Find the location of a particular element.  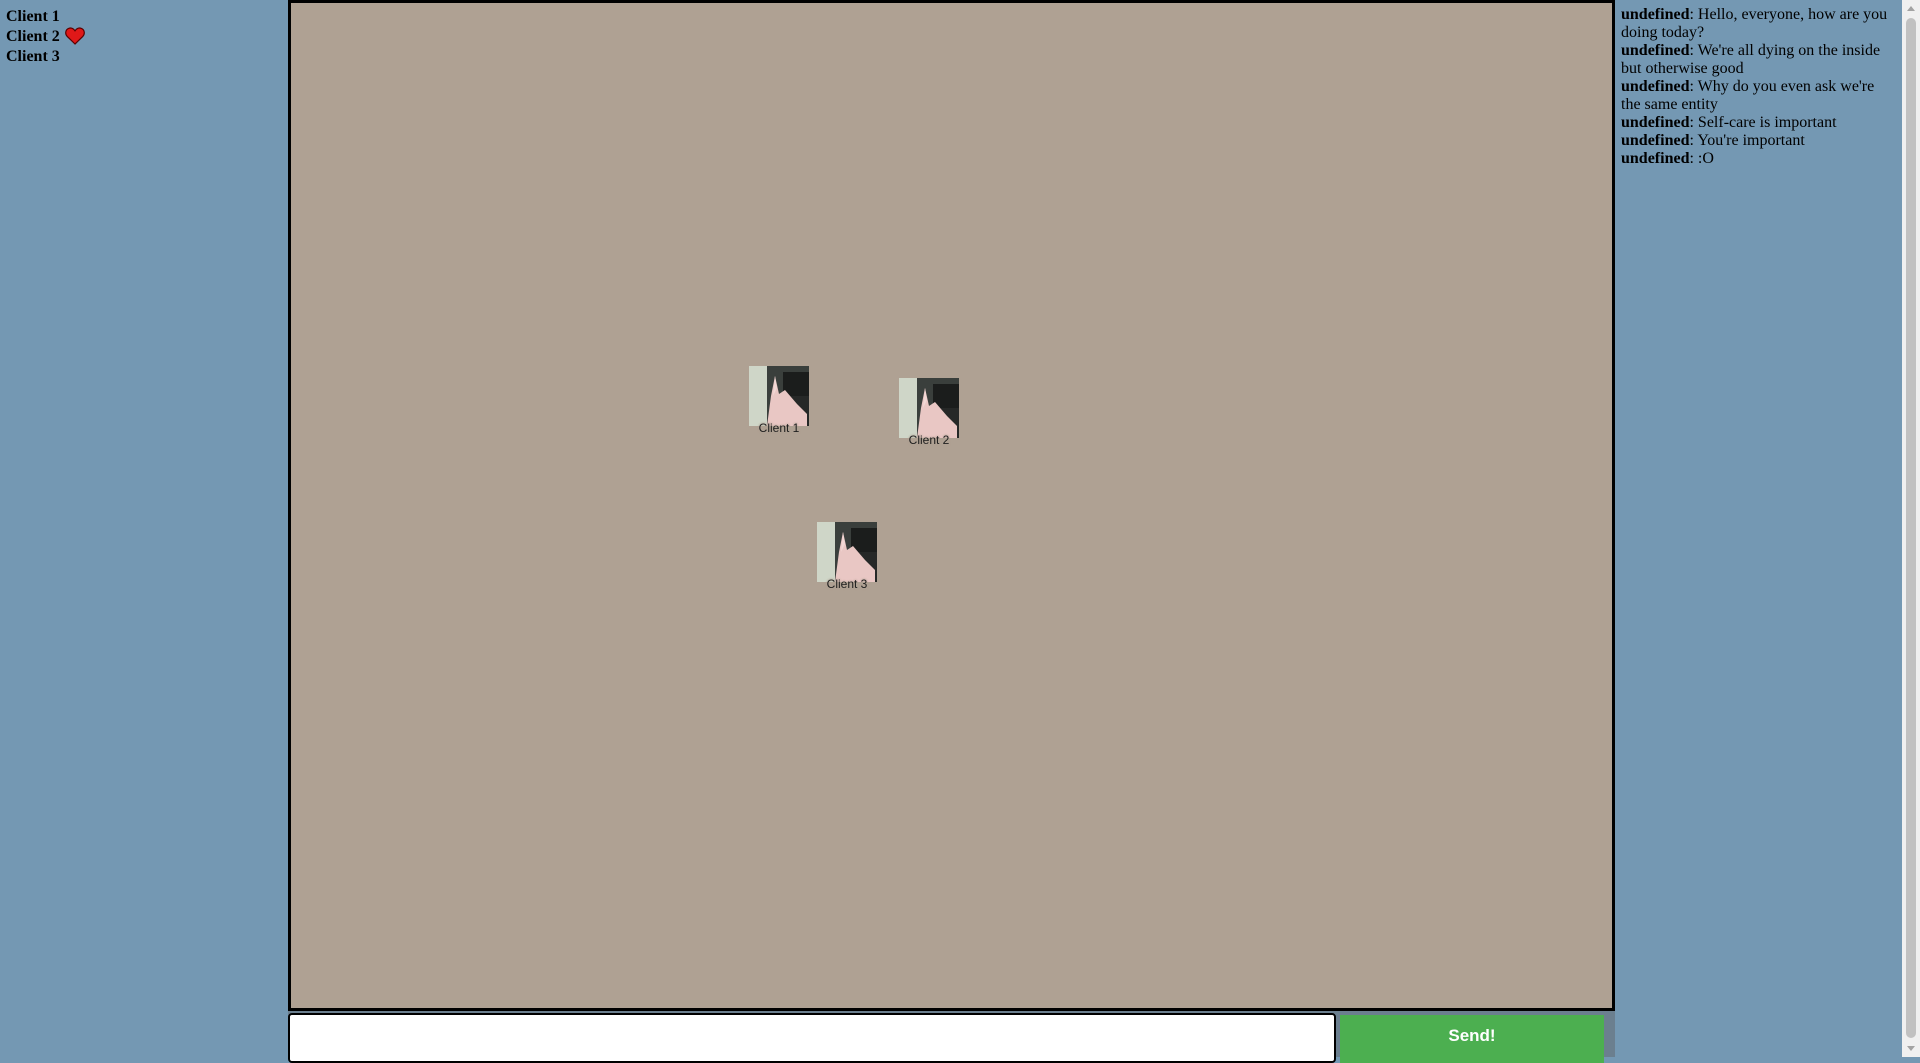

client-list-item: Client 3 is located at coordinates (45, 56).